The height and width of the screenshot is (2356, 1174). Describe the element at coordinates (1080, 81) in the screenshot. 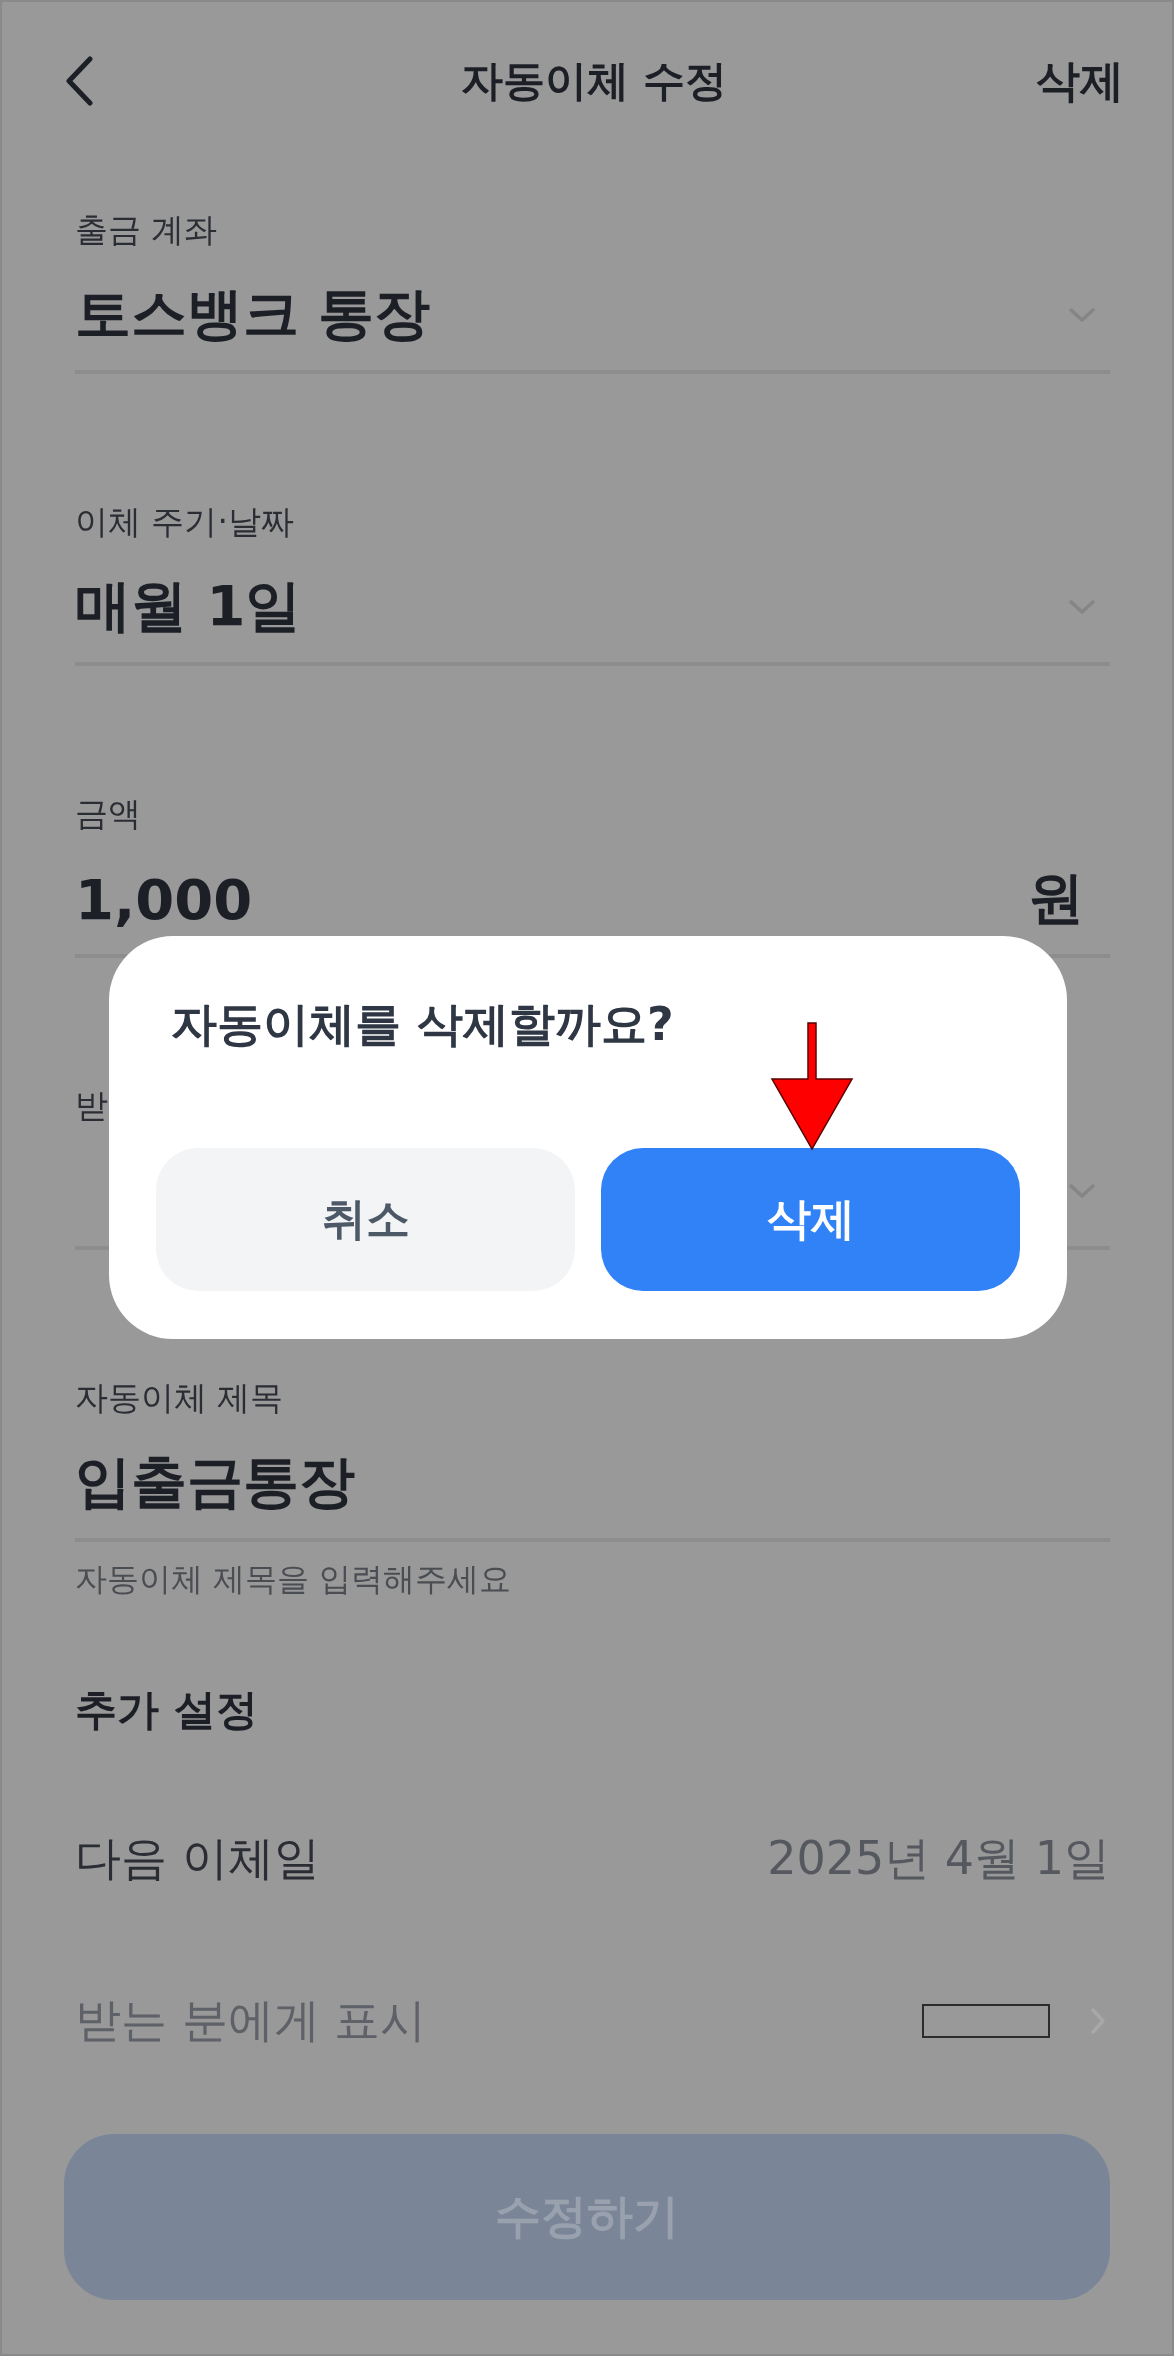

I see `delete-link: 삭제` at that location.